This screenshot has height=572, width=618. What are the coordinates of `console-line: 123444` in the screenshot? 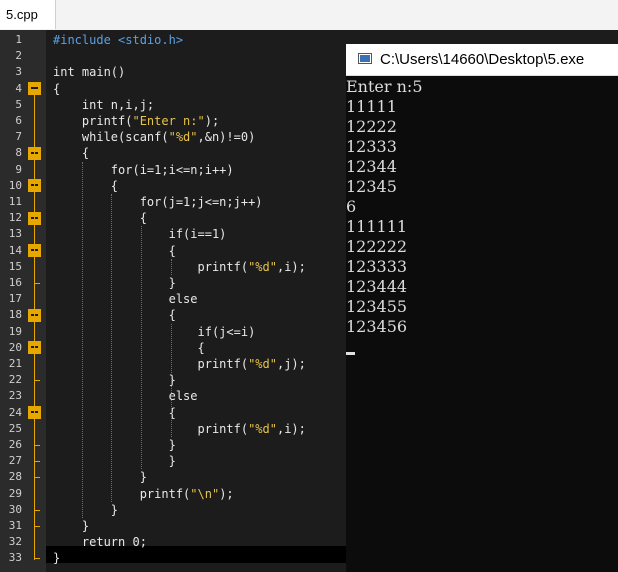 It's located at (377, 286).